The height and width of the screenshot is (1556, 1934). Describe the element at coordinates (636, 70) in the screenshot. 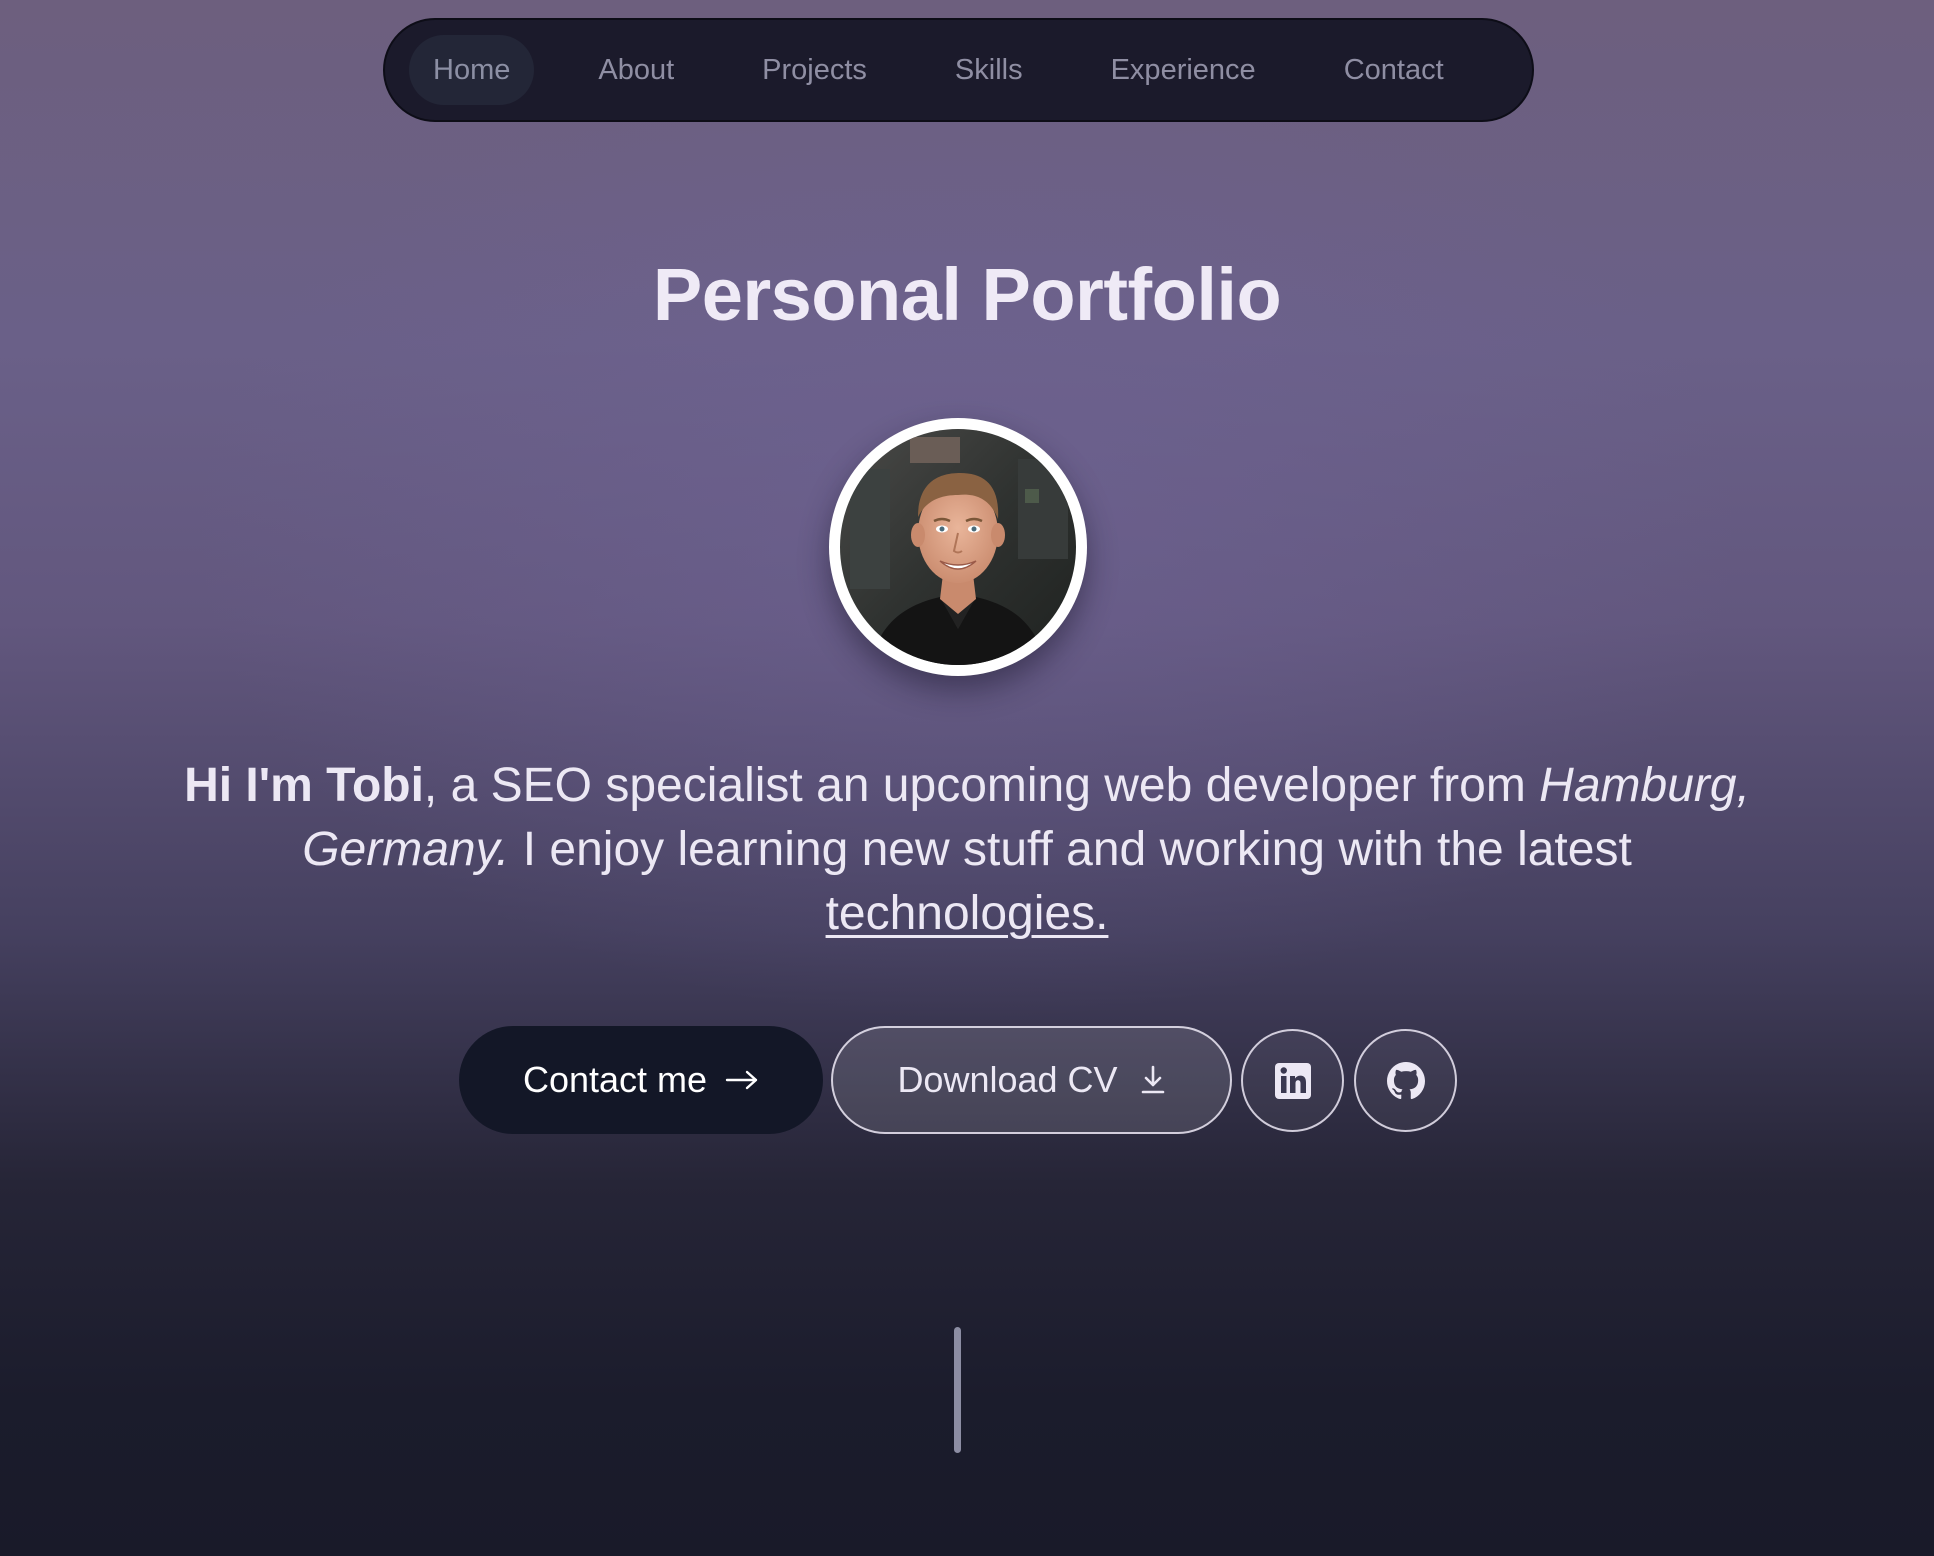

I see `nav-item-about: About` at that location.